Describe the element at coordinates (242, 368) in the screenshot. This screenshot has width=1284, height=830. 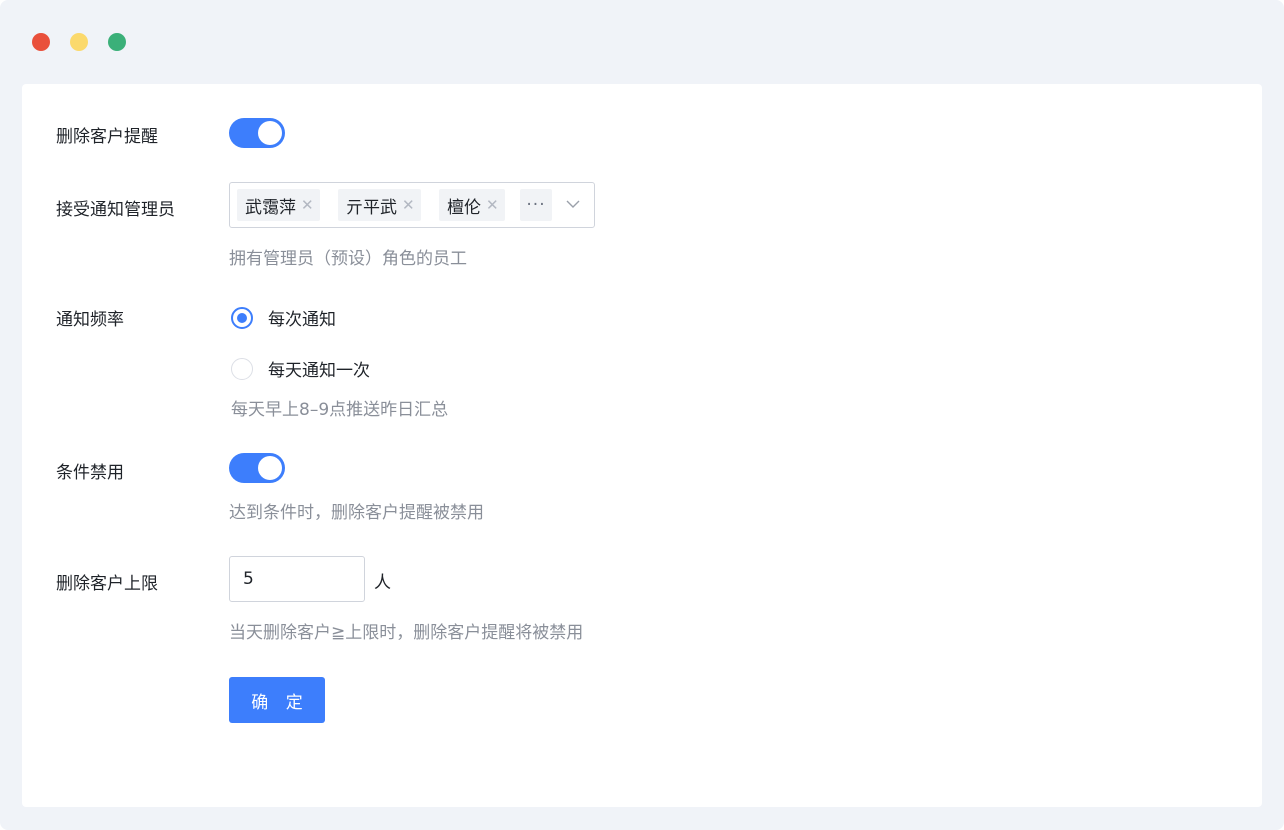
I see `radio-unchecked-icon` at that location.